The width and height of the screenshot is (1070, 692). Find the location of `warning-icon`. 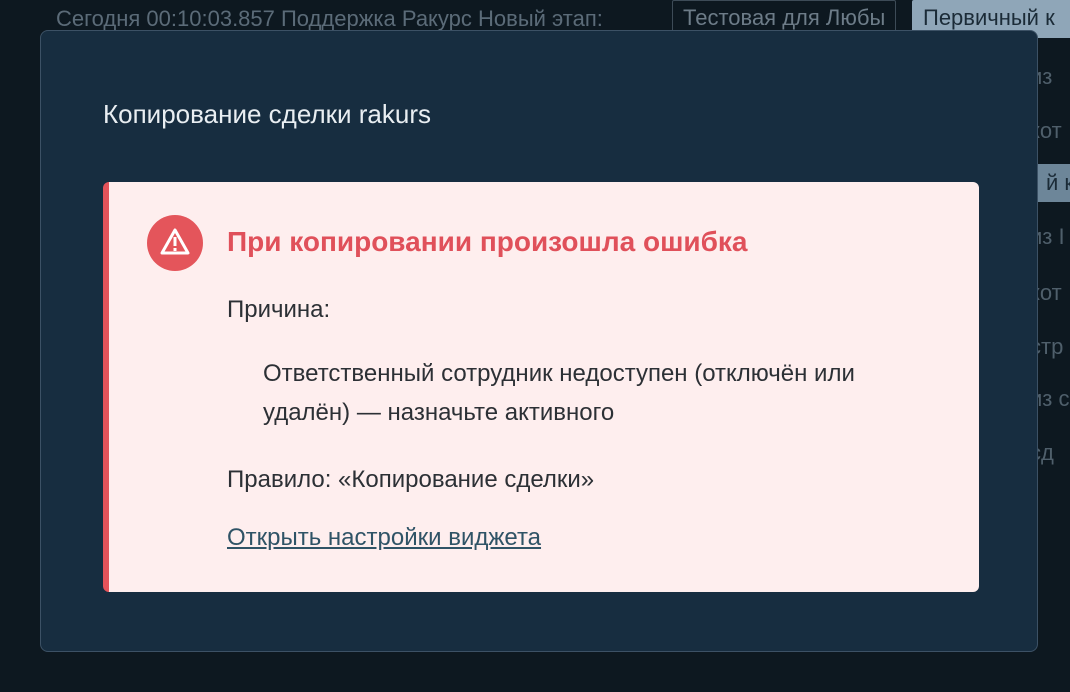

warning-icon is located at coordinates (175, 243).